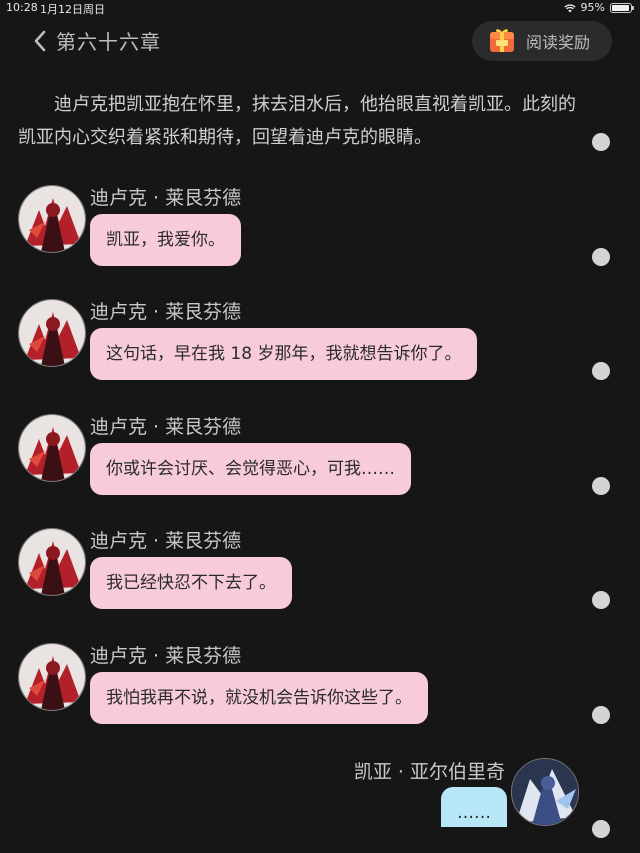 The height and width of the screenshot is (853, 640). I want to click on reading-reward-button: 阅读奖励, so click(542, 41).